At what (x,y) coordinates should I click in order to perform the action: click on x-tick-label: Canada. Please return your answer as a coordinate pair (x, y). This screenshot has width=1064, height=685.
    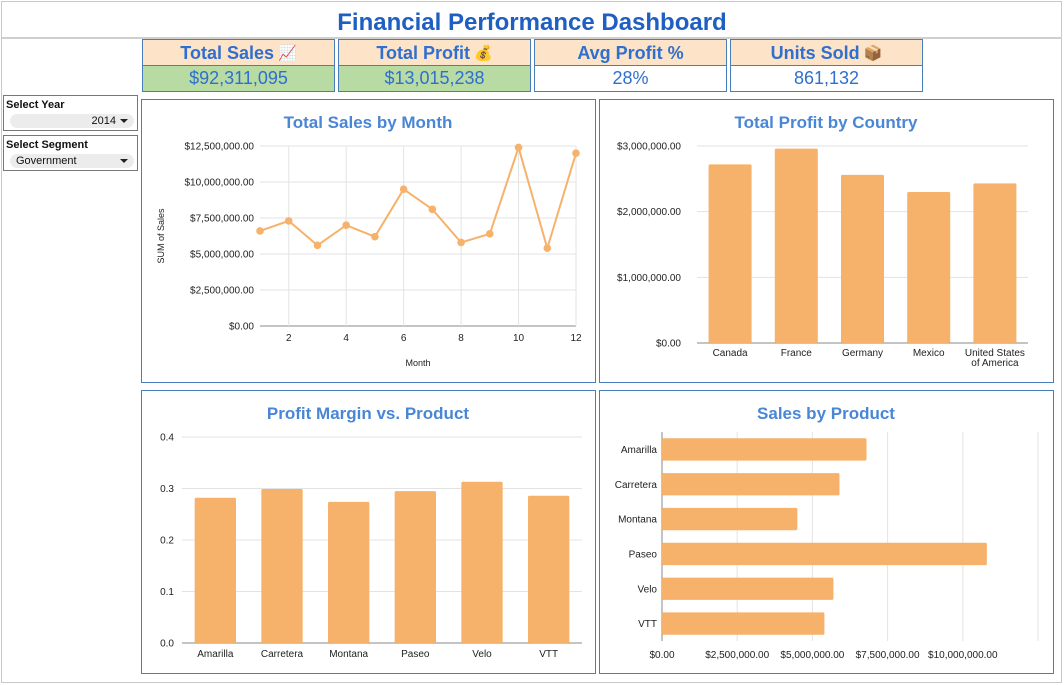
    Looking at the image, I should click on (730, 353).